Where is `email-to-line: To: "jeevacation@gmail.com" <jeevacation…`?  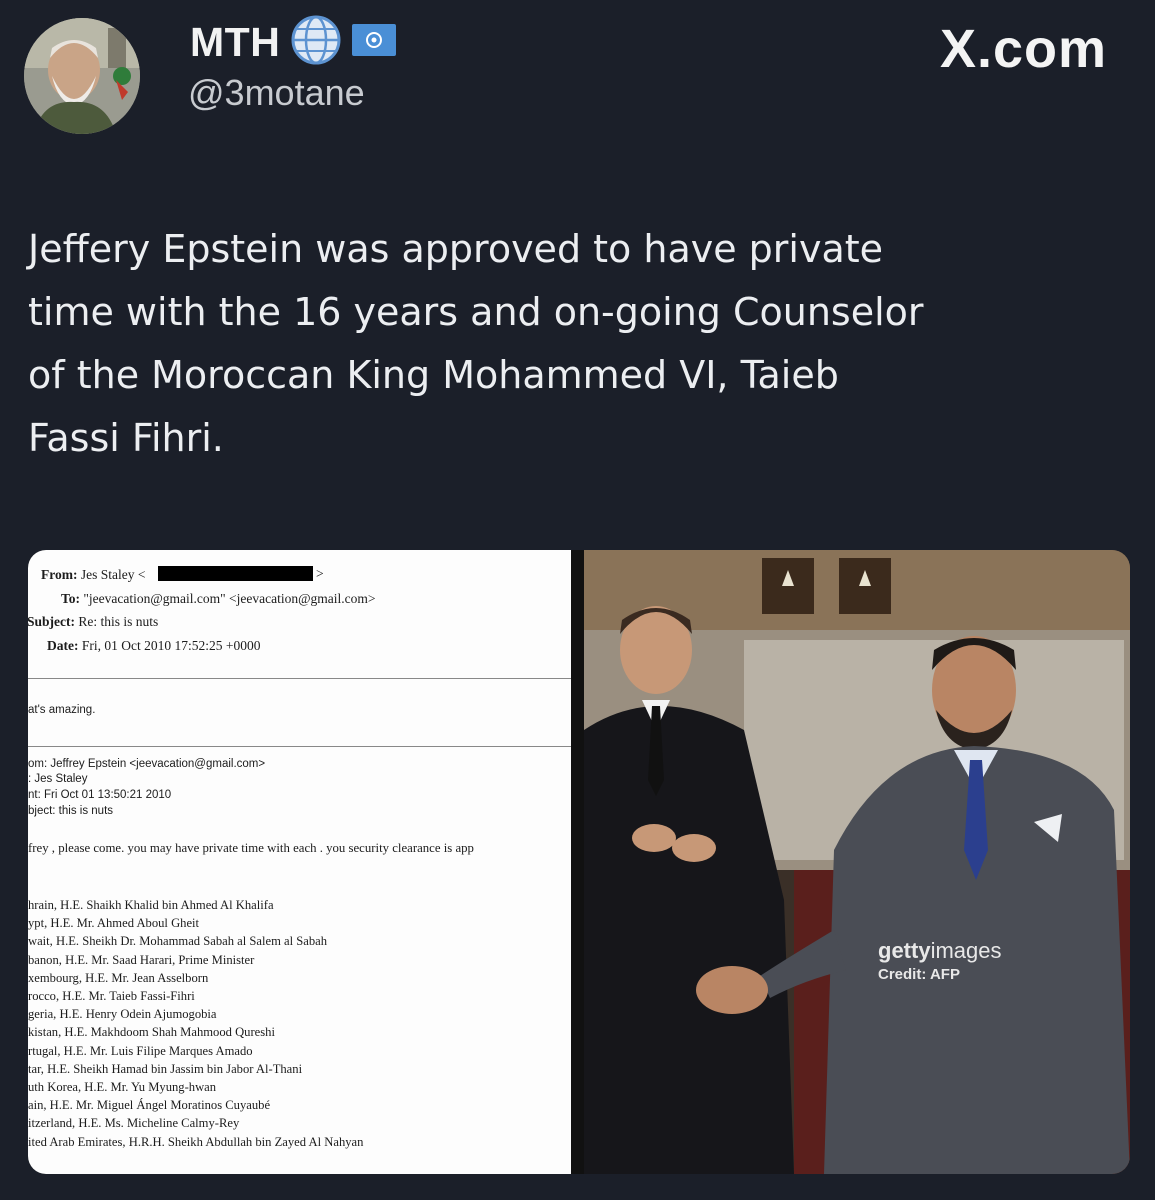
email-to-line: To: "jeevacation@gmail.com" <jeevacation… is located at coordinates (218, 599).